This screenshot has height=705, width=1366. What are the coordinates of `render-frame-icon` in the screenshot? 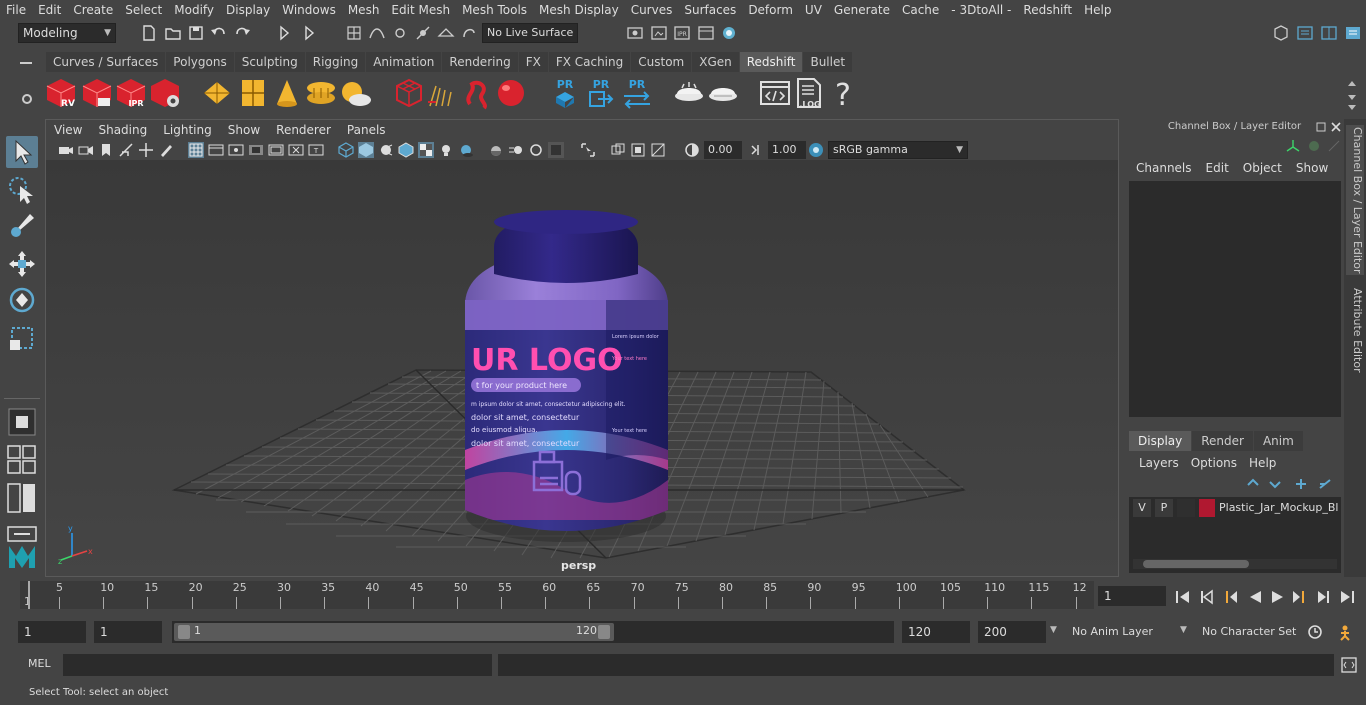 It's located at (659, 33).